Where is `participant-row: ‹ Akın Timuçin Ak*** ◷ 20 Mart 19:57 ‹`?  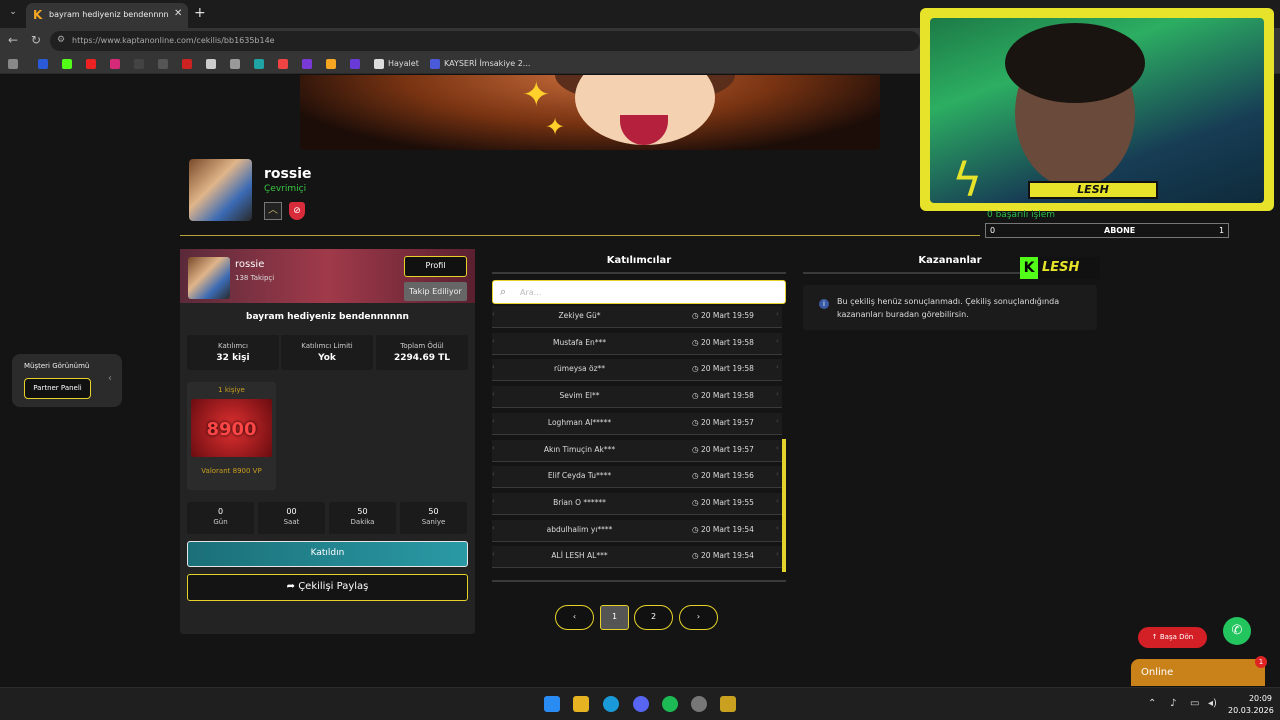
participant-row: ‹ Akın Timuçin Ak*** ◷ 20 Mart 19:57 ‹ is located at coordinates (637, 450).